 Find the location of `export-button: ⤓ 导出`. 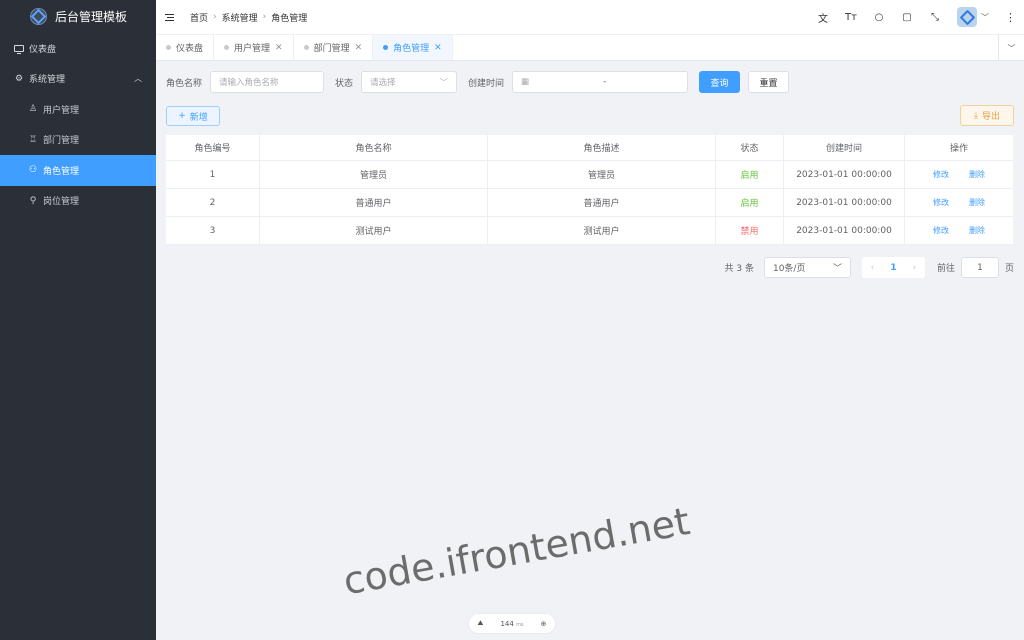

export-button: ⤓ 导出 is located at coordinates (987, 115).